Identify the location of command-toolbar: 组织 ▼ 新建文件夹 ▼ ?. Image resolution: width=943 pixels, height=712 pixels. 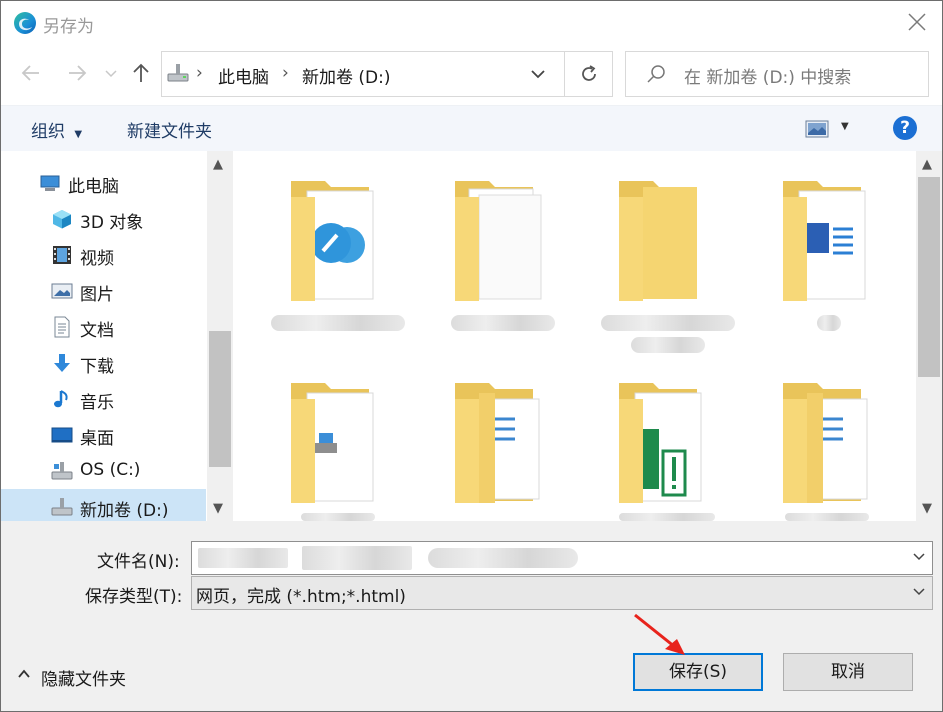
(471, 128).